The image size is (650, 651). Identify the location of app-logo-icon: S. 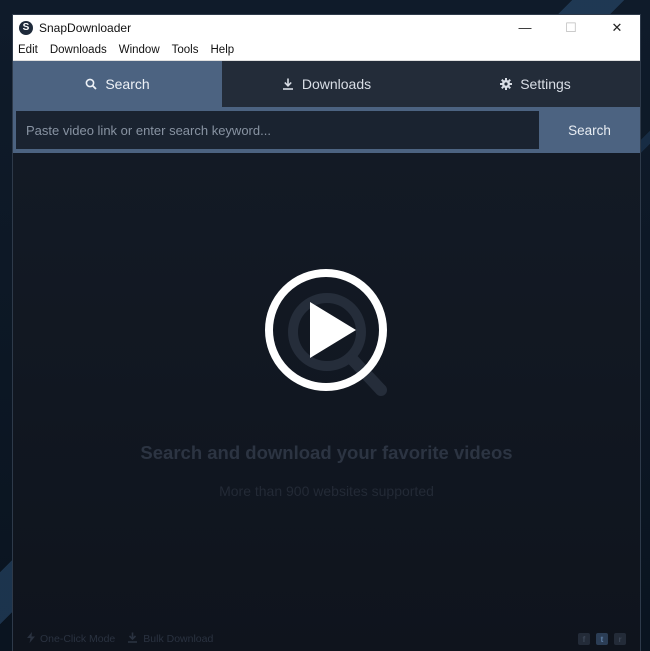
(26, 27).